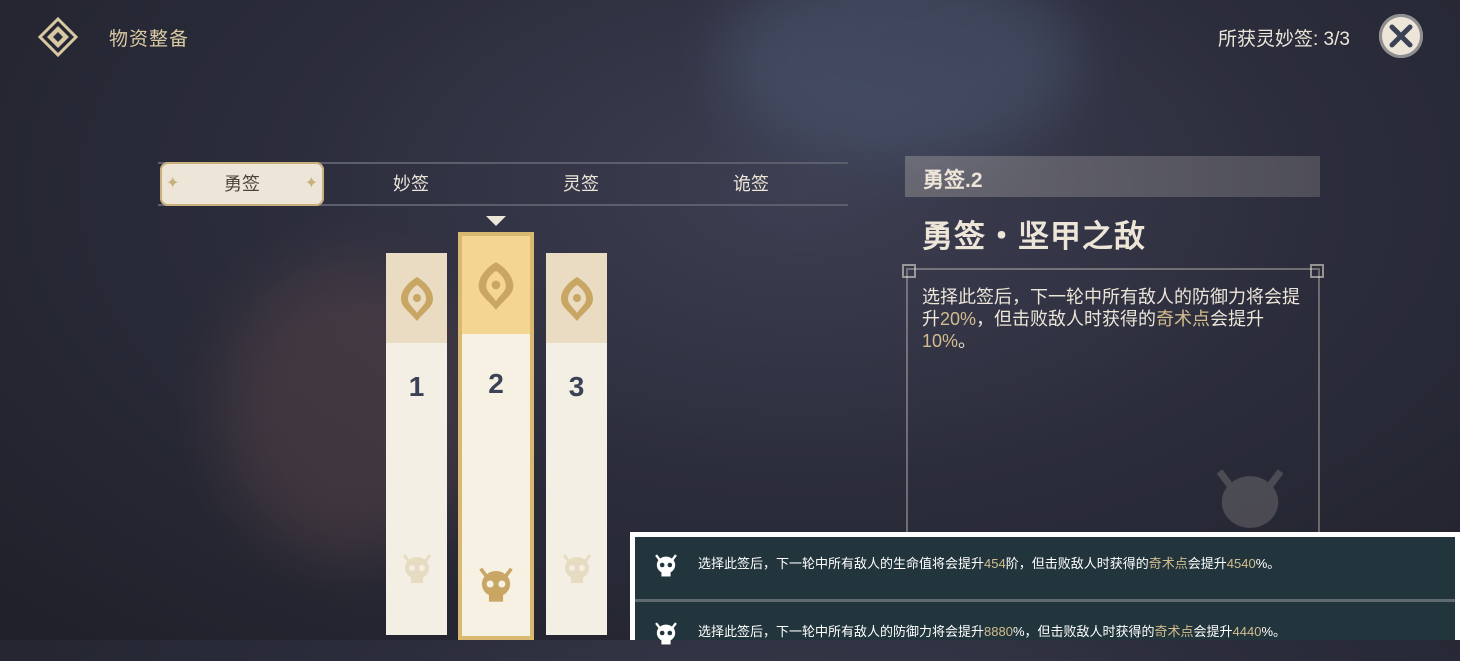  I want to click on desc-keyword: 奇术点, so click(1183, 319).